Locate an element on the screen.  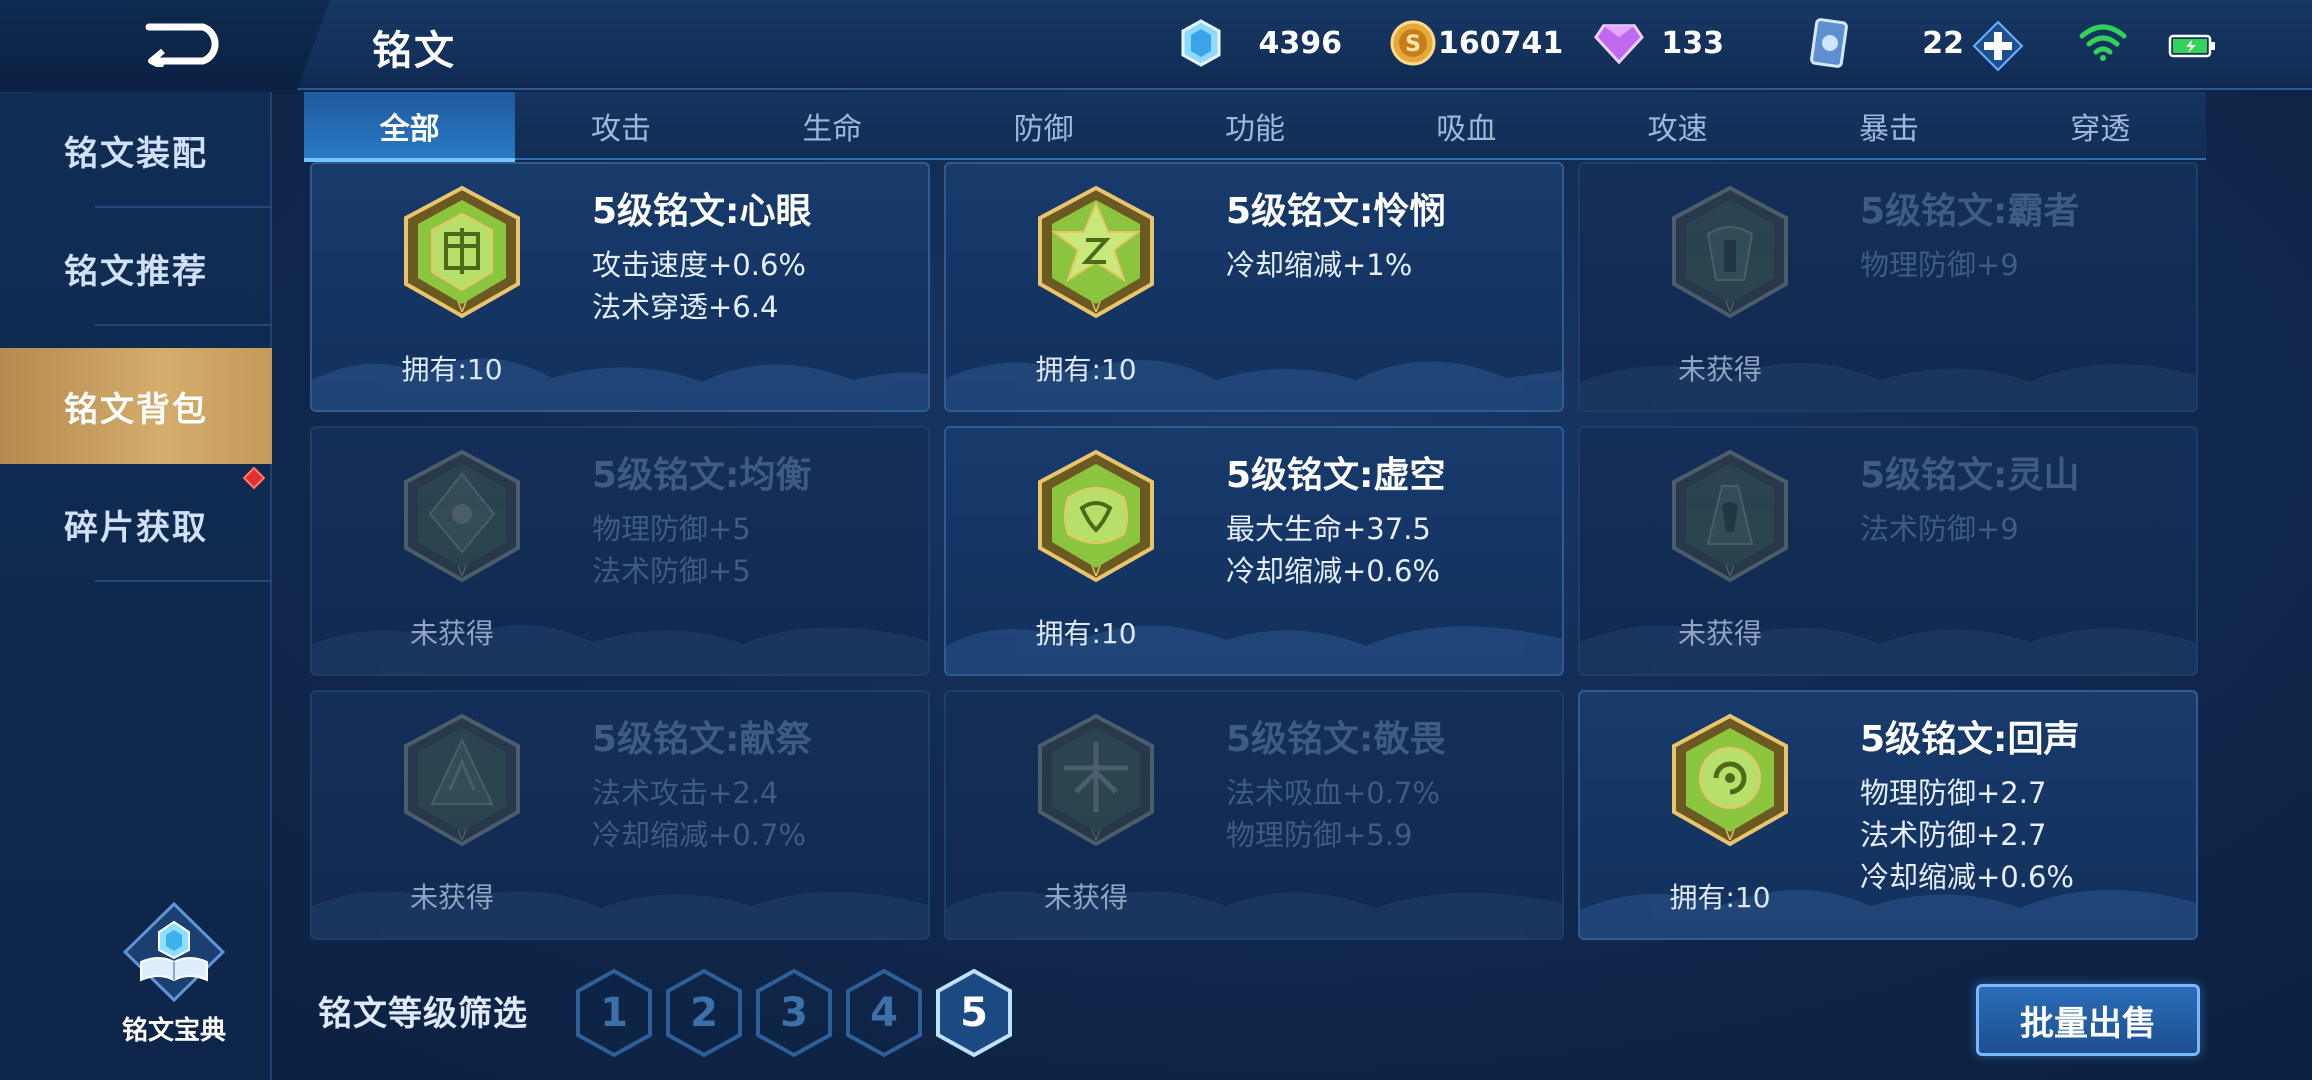
level-number: 4 is located at coordinates (884, 1013).